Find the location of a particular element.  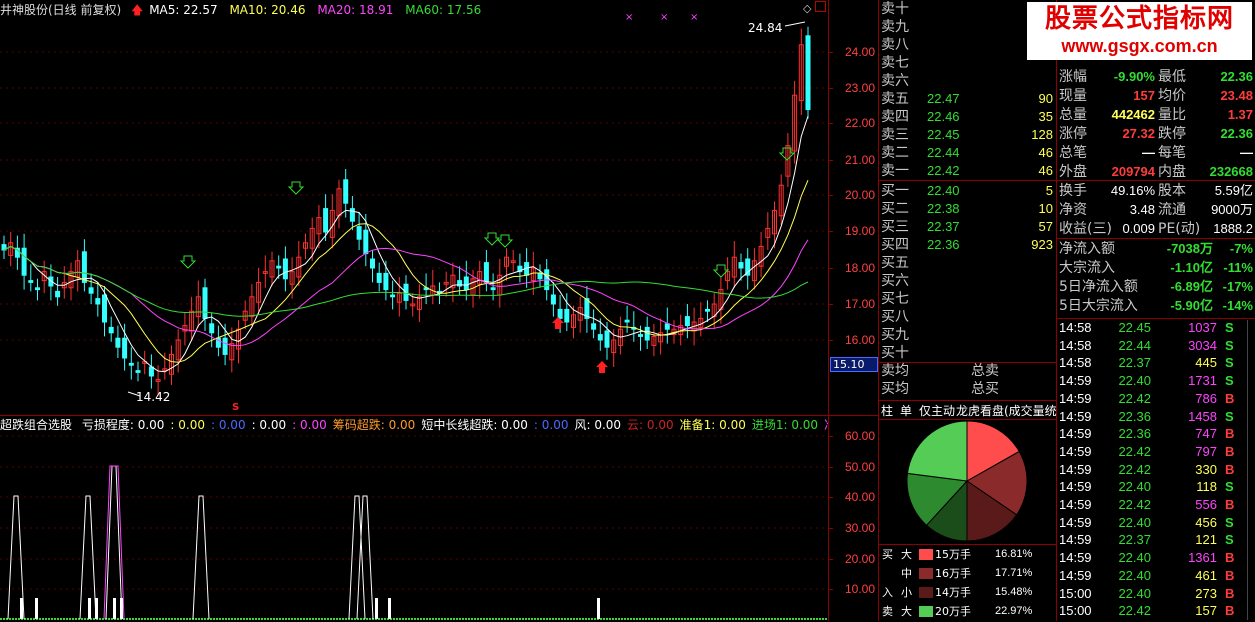

pie-slice-sell-large is located at coordinates (937, 451).